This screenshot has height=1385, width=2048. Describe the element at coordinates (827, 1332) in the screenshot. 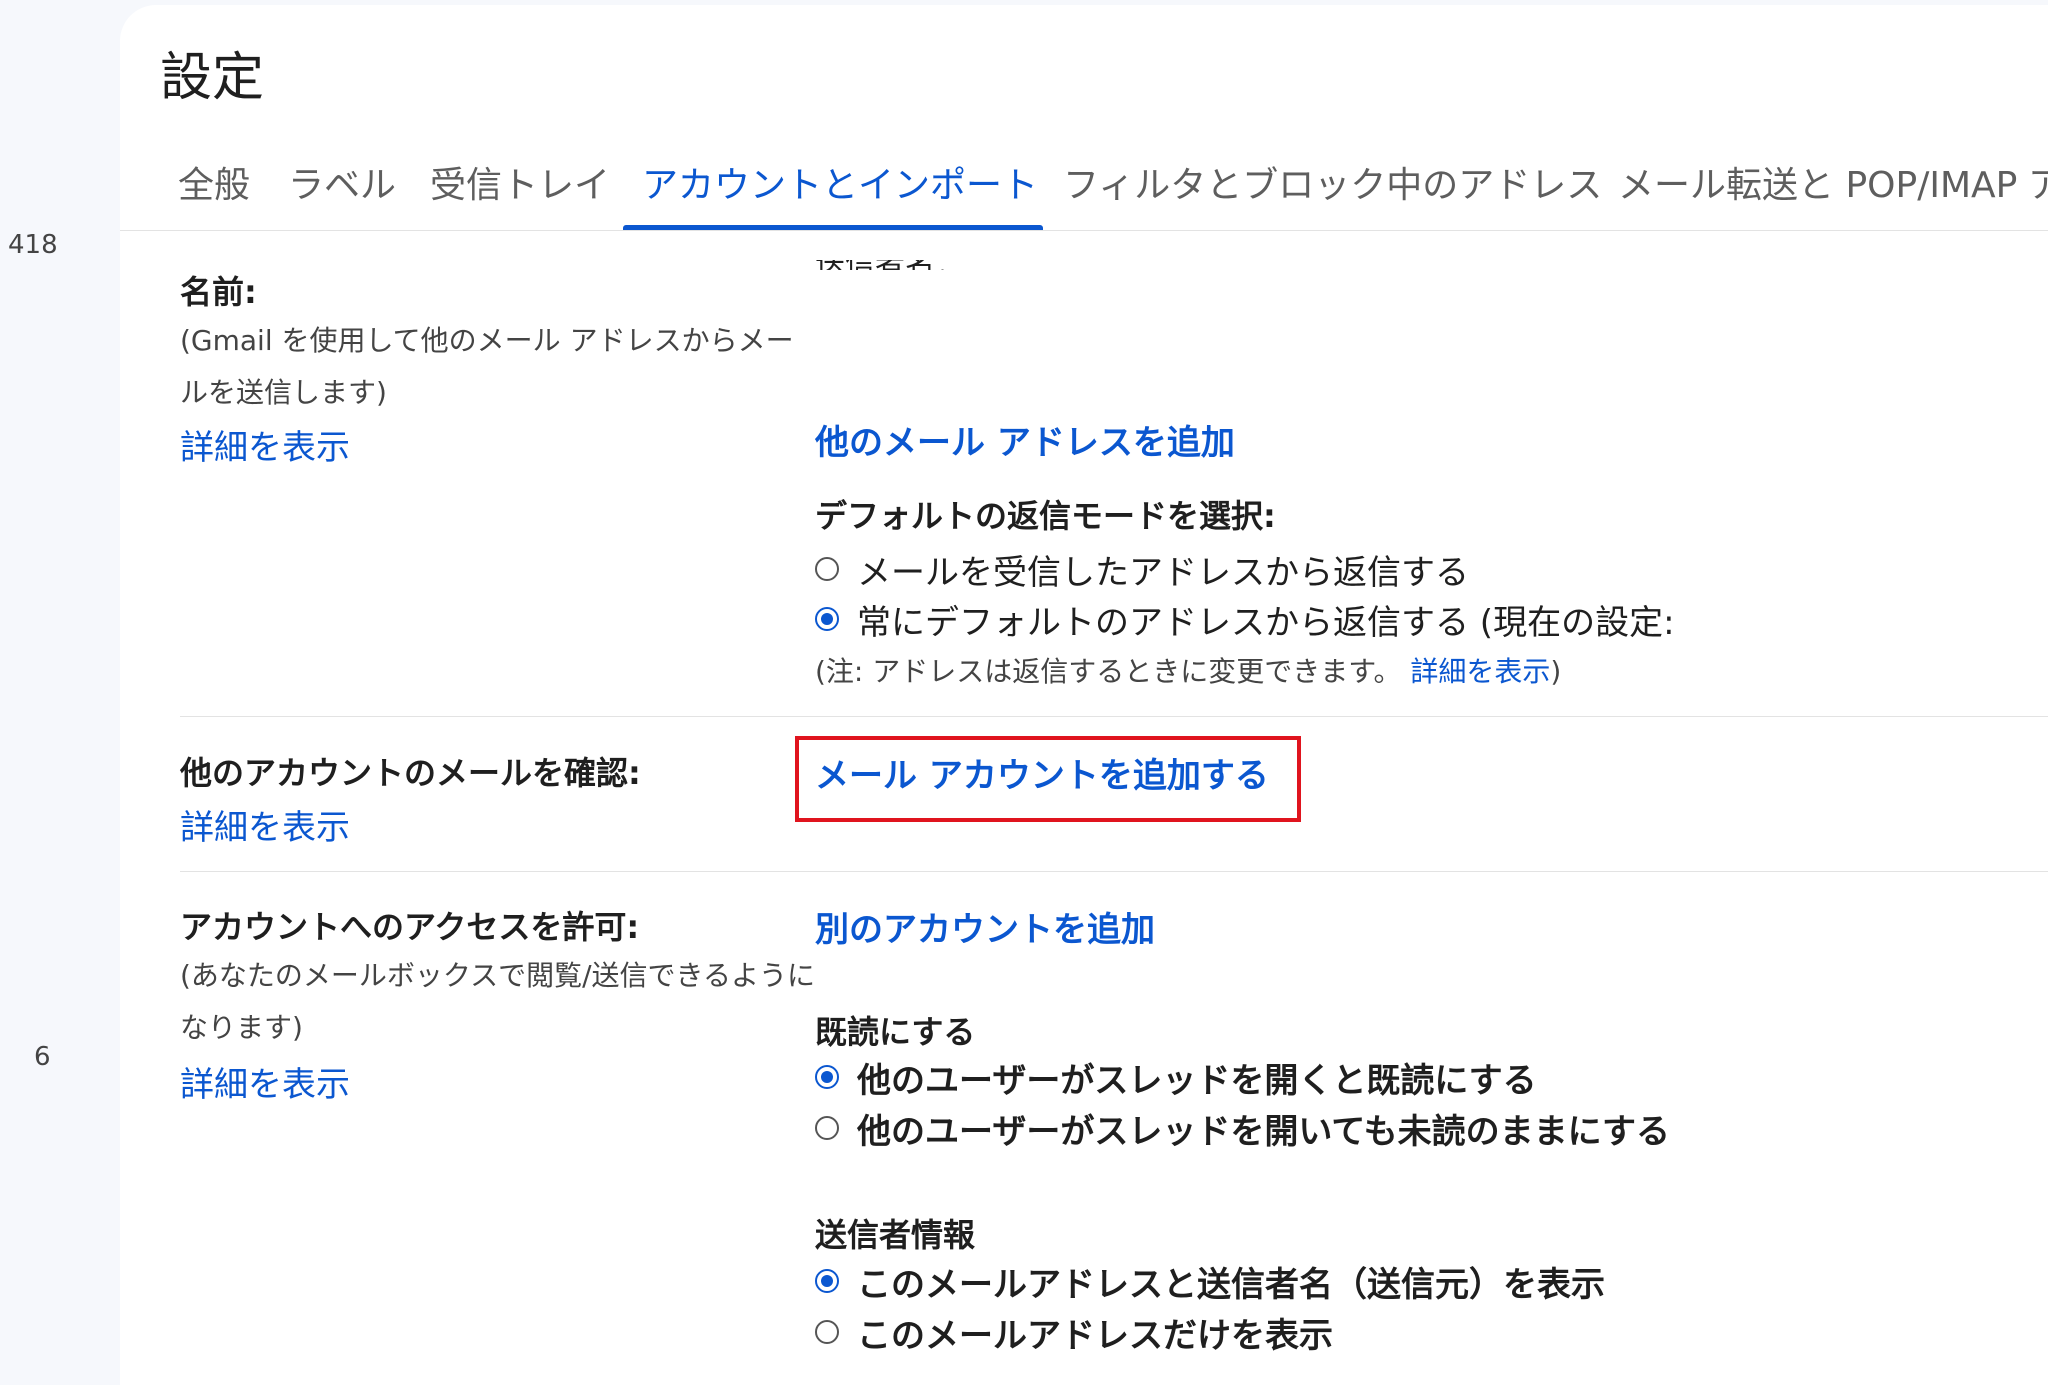

I see `radio-show-address-only` at that location.